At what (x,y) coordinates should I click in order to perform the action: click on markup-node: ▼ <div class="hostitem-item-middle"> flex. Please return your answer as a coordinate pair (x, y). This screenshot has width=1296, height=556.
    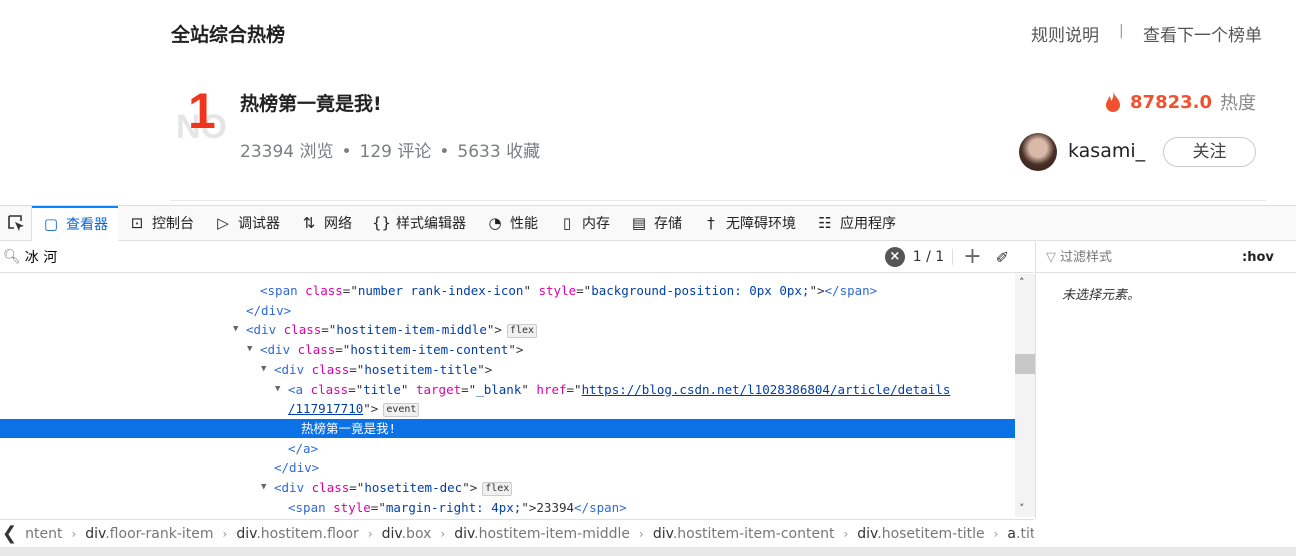
    Looking at the image, I should click on (507, 329).